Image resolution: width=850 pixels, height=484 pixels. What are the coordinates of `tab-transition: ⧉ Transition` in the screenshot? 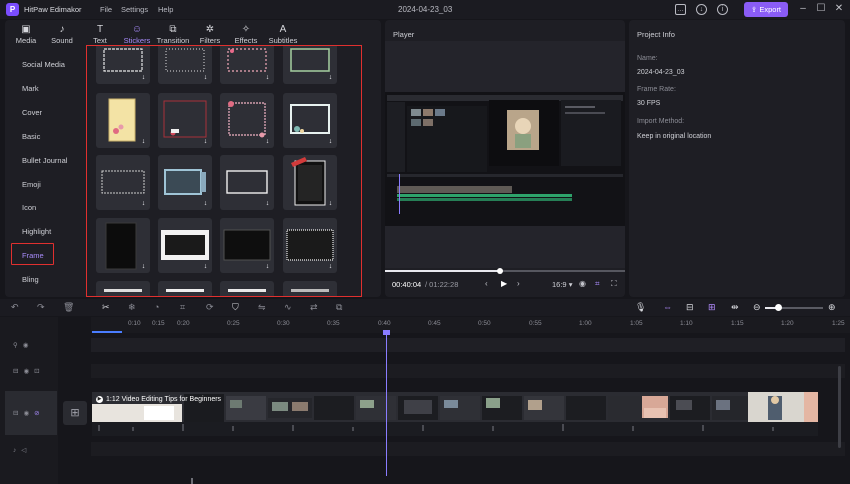 It's located at (173, 35).